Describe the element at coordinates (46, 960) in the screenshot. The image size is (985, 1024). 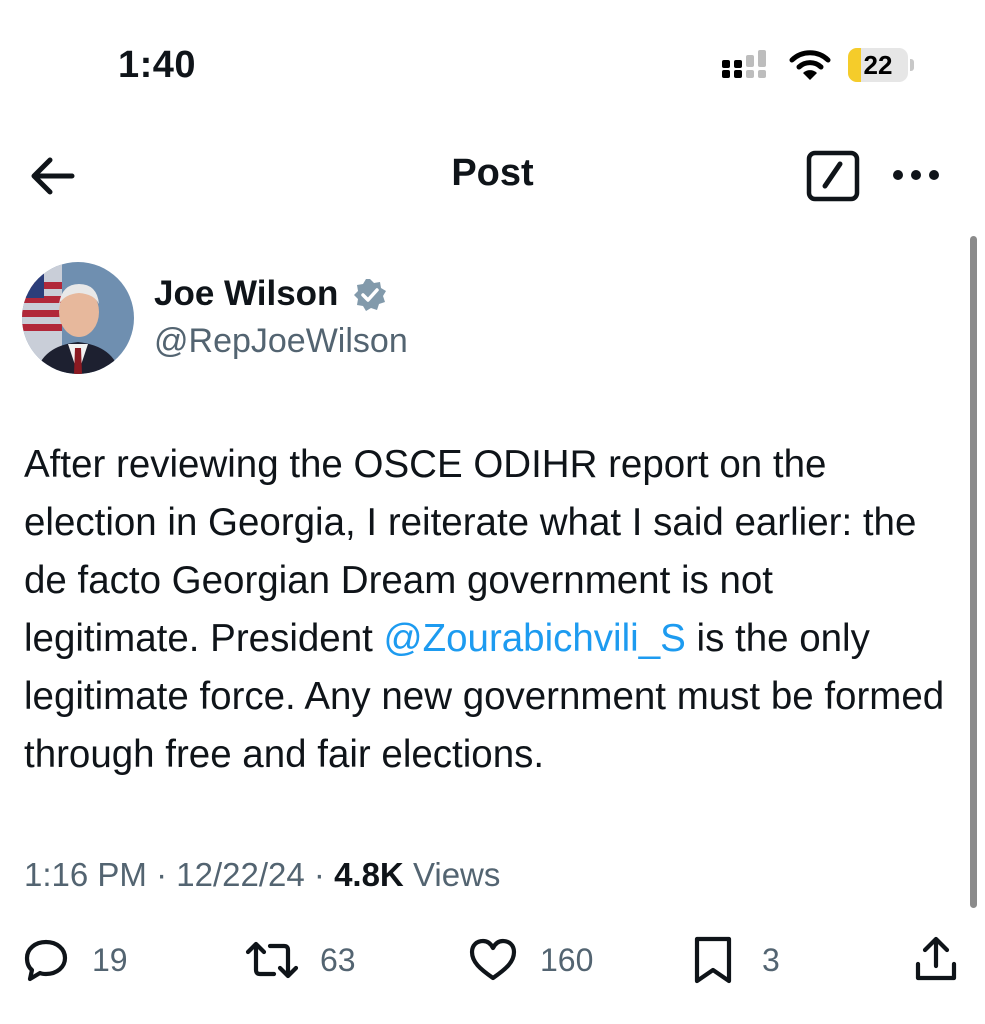
I see `reply-icon` at that location.